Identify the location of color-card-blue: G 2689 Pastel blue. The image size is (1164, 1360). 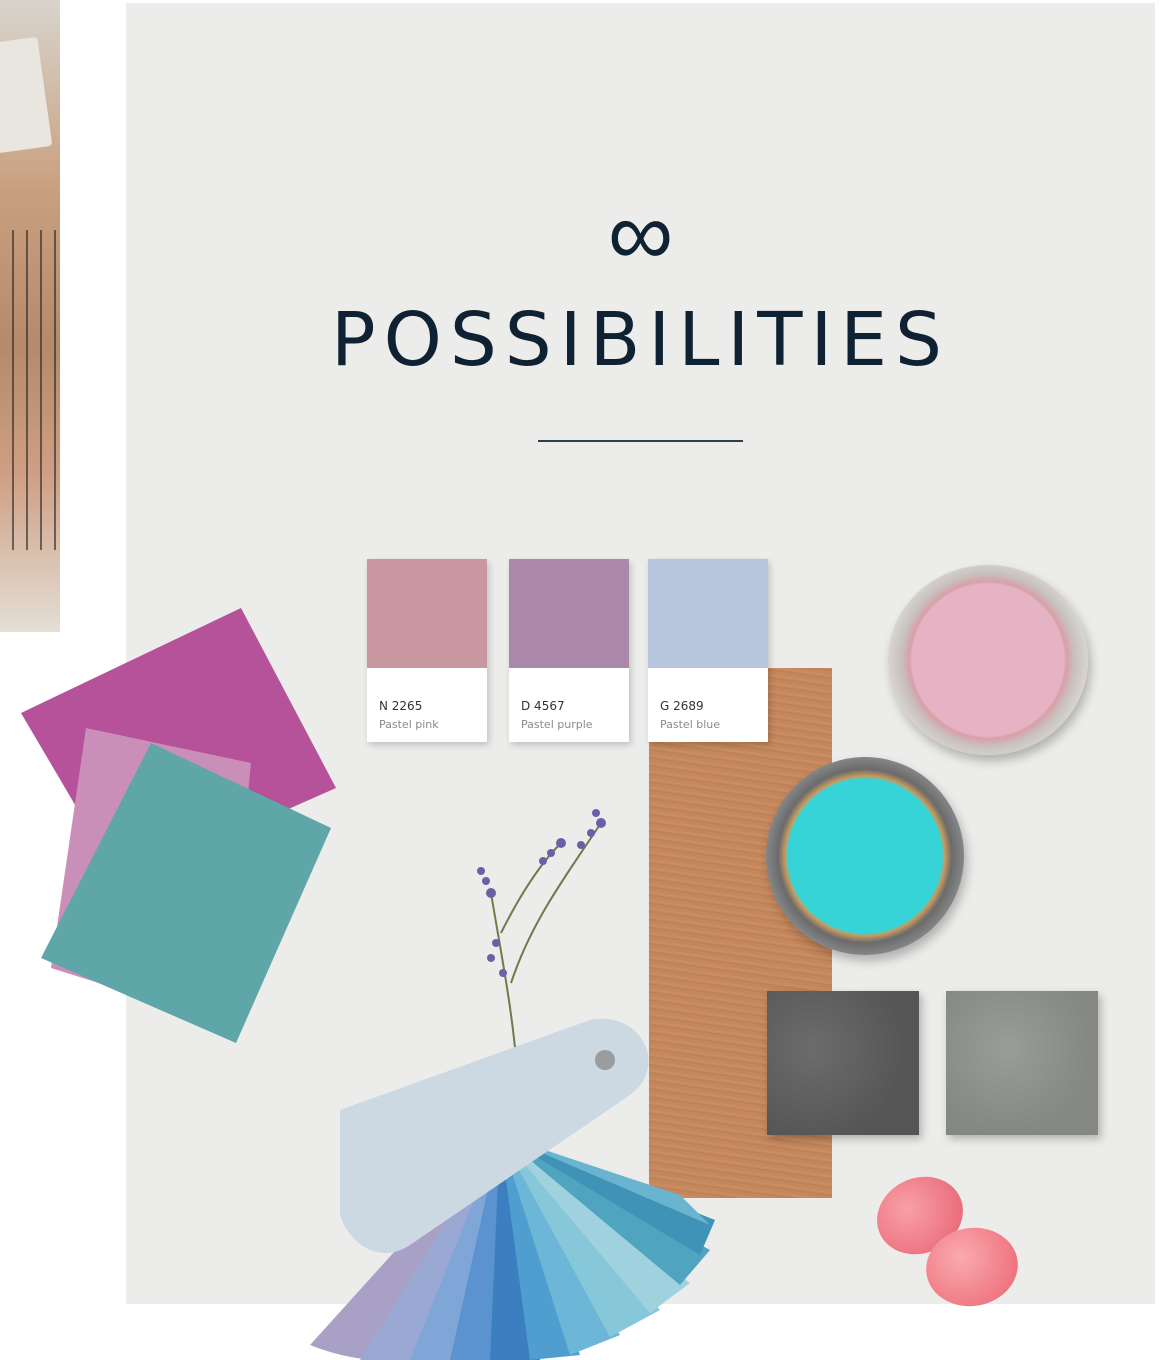
(708, 650).